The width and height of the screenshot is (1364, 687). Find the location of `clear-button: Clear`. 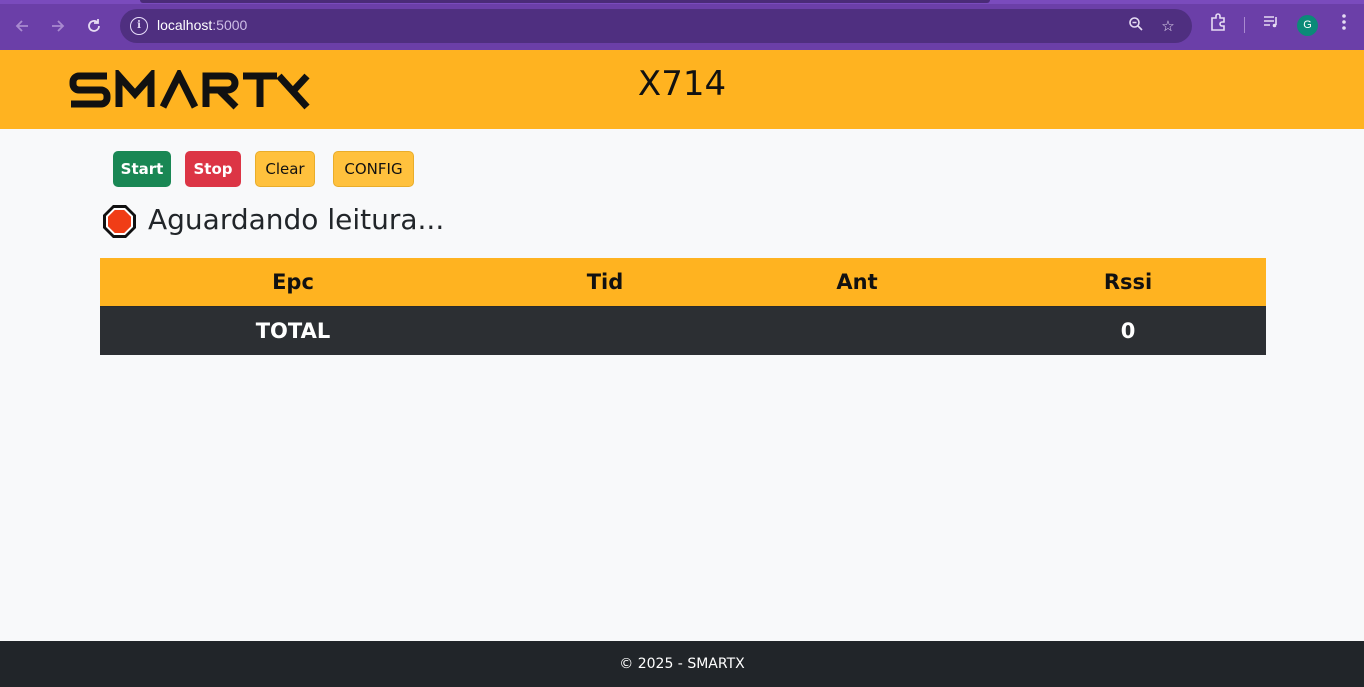

clear-button: Clear is located at coordinates (285, 169).